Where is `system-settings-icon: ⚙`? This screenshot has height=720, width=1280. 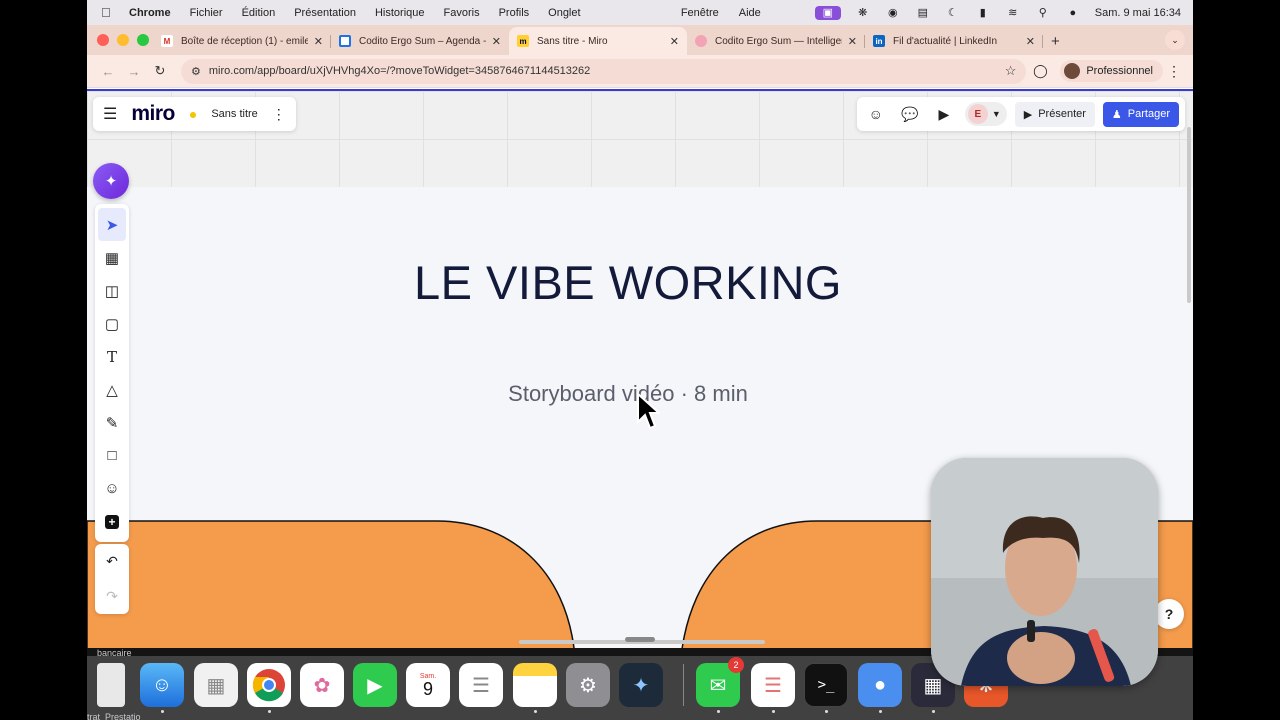 system-settings-icon: ⚙ is located at coordinates (588, 685).